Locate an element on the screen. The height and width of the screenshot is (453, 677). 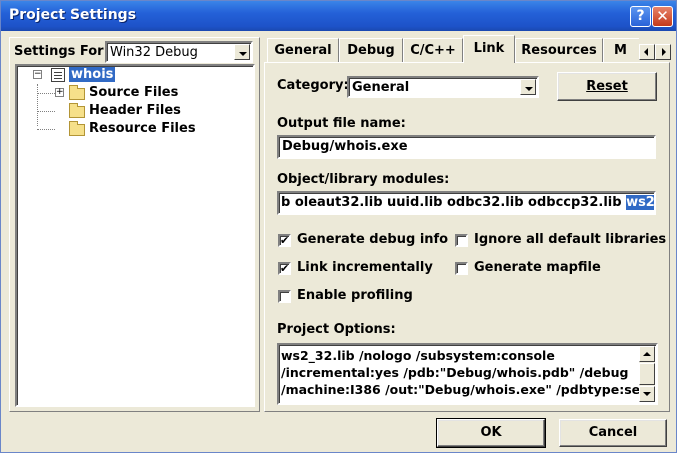
settings-for-value: Win32 Debug is located at coordinates (154, 52).